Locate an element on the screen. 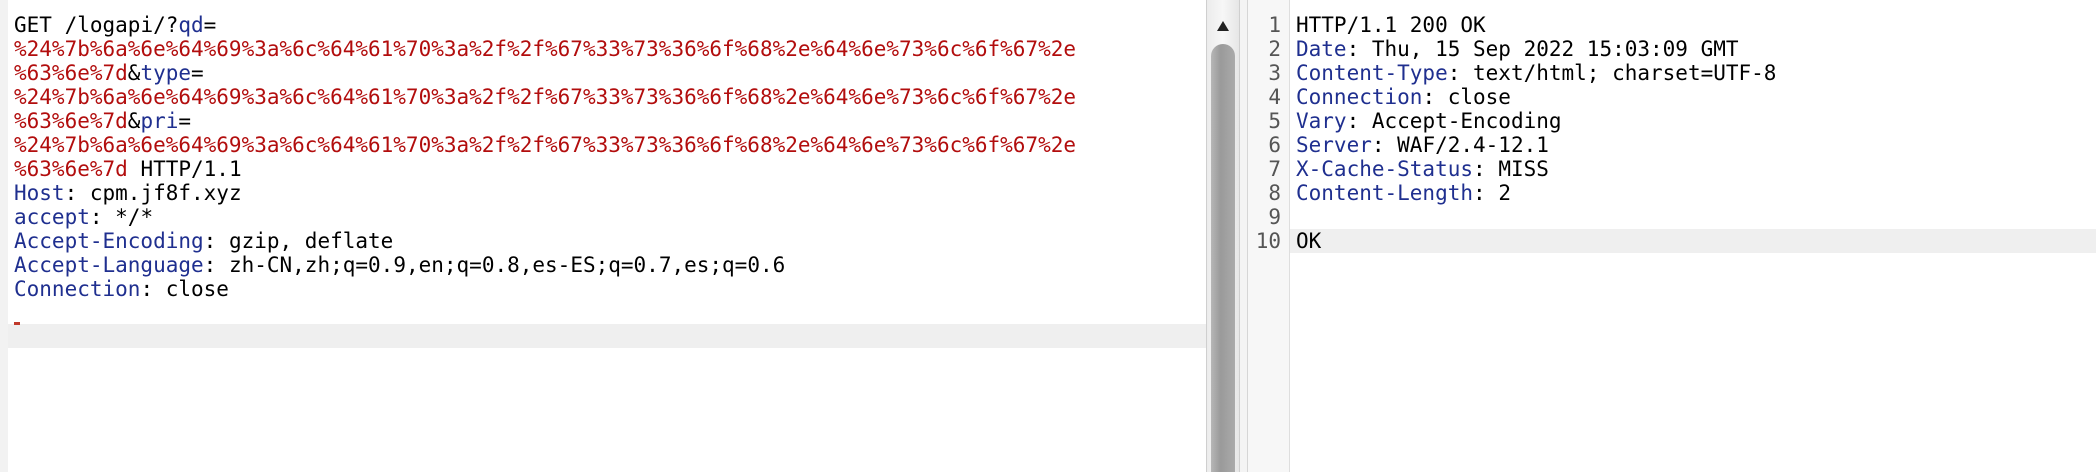 The height and width of the screenshot is (472, 2096). line-number: 9 is located at coordinates (1274, 217).